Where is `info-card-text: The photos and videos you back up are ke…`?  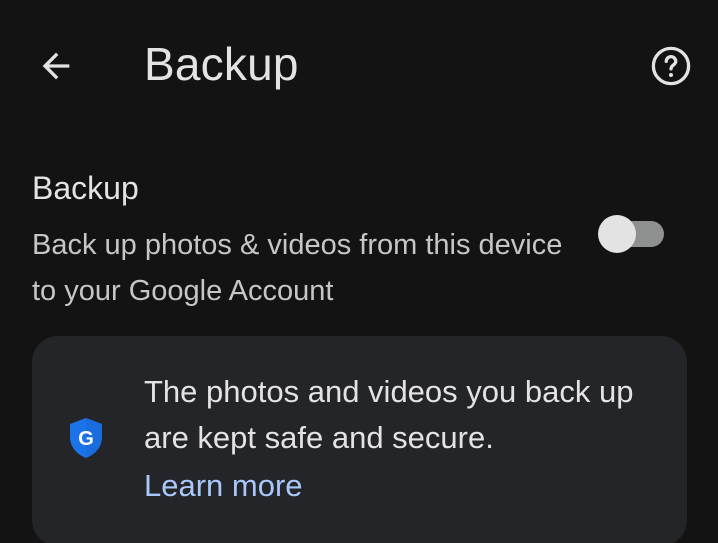
info-card-text: The photos and videos you back up are ke… is located at coordinates (389, 414).